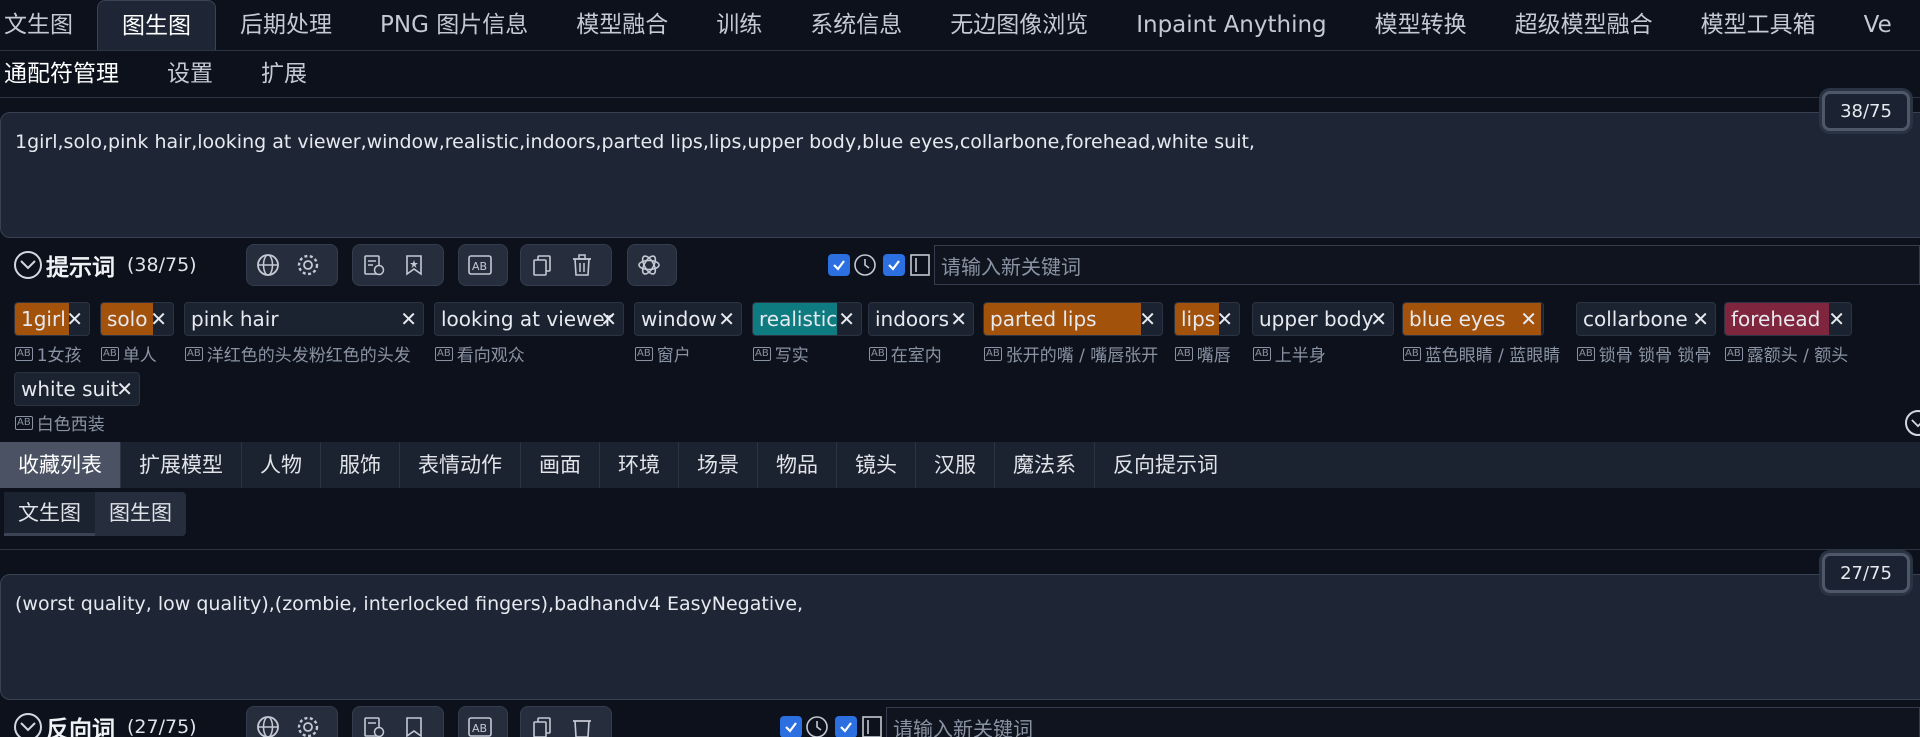 Image resolution: width=1920 pixels, height=737 pixels. Describe the element at coordinates (284, 74) in the screenshot. I see `tab-extensions: 扩展` at that location.